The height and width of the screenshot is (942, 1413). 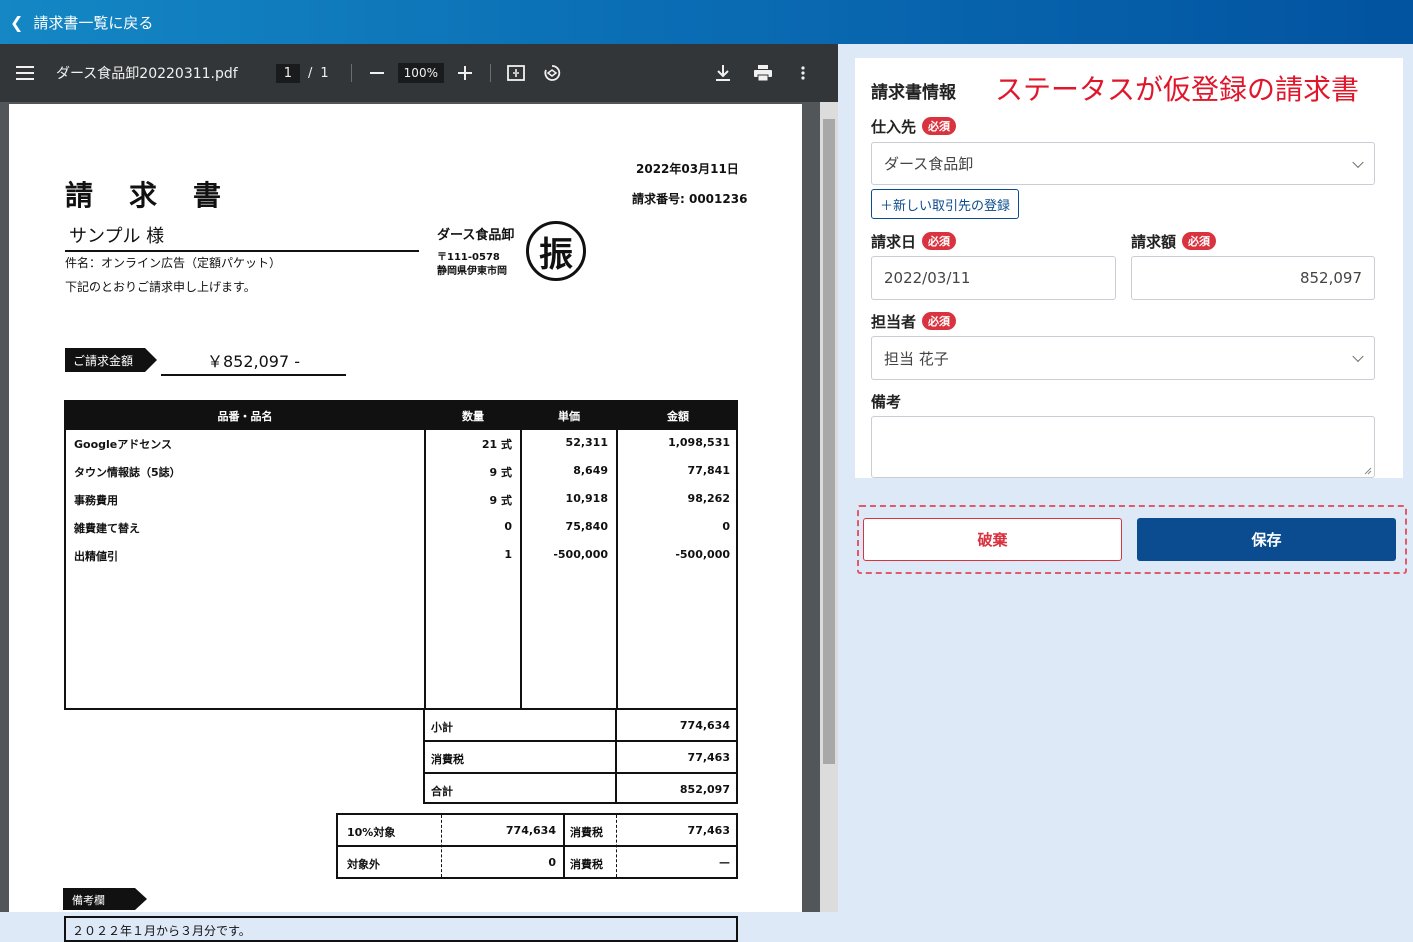 I want to click on amount-tag-label: ご請求金額, so click(x=103, y=361).